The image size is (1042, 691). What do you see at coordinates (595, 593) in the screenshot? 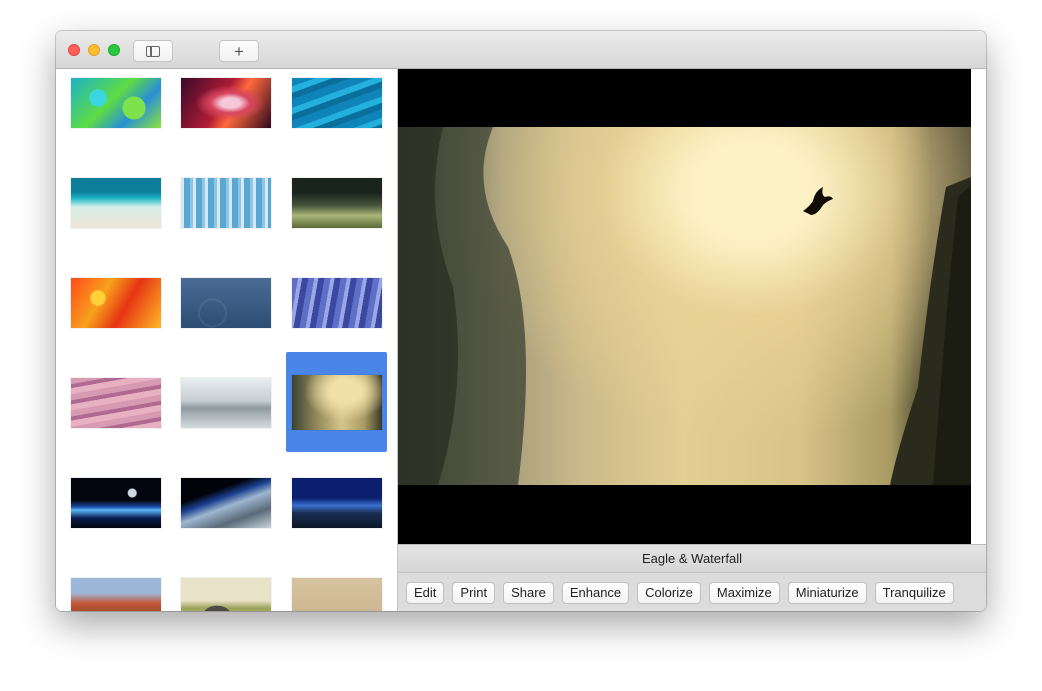
I see `enhance-button: Enhance` at bounding box center [595, 593].